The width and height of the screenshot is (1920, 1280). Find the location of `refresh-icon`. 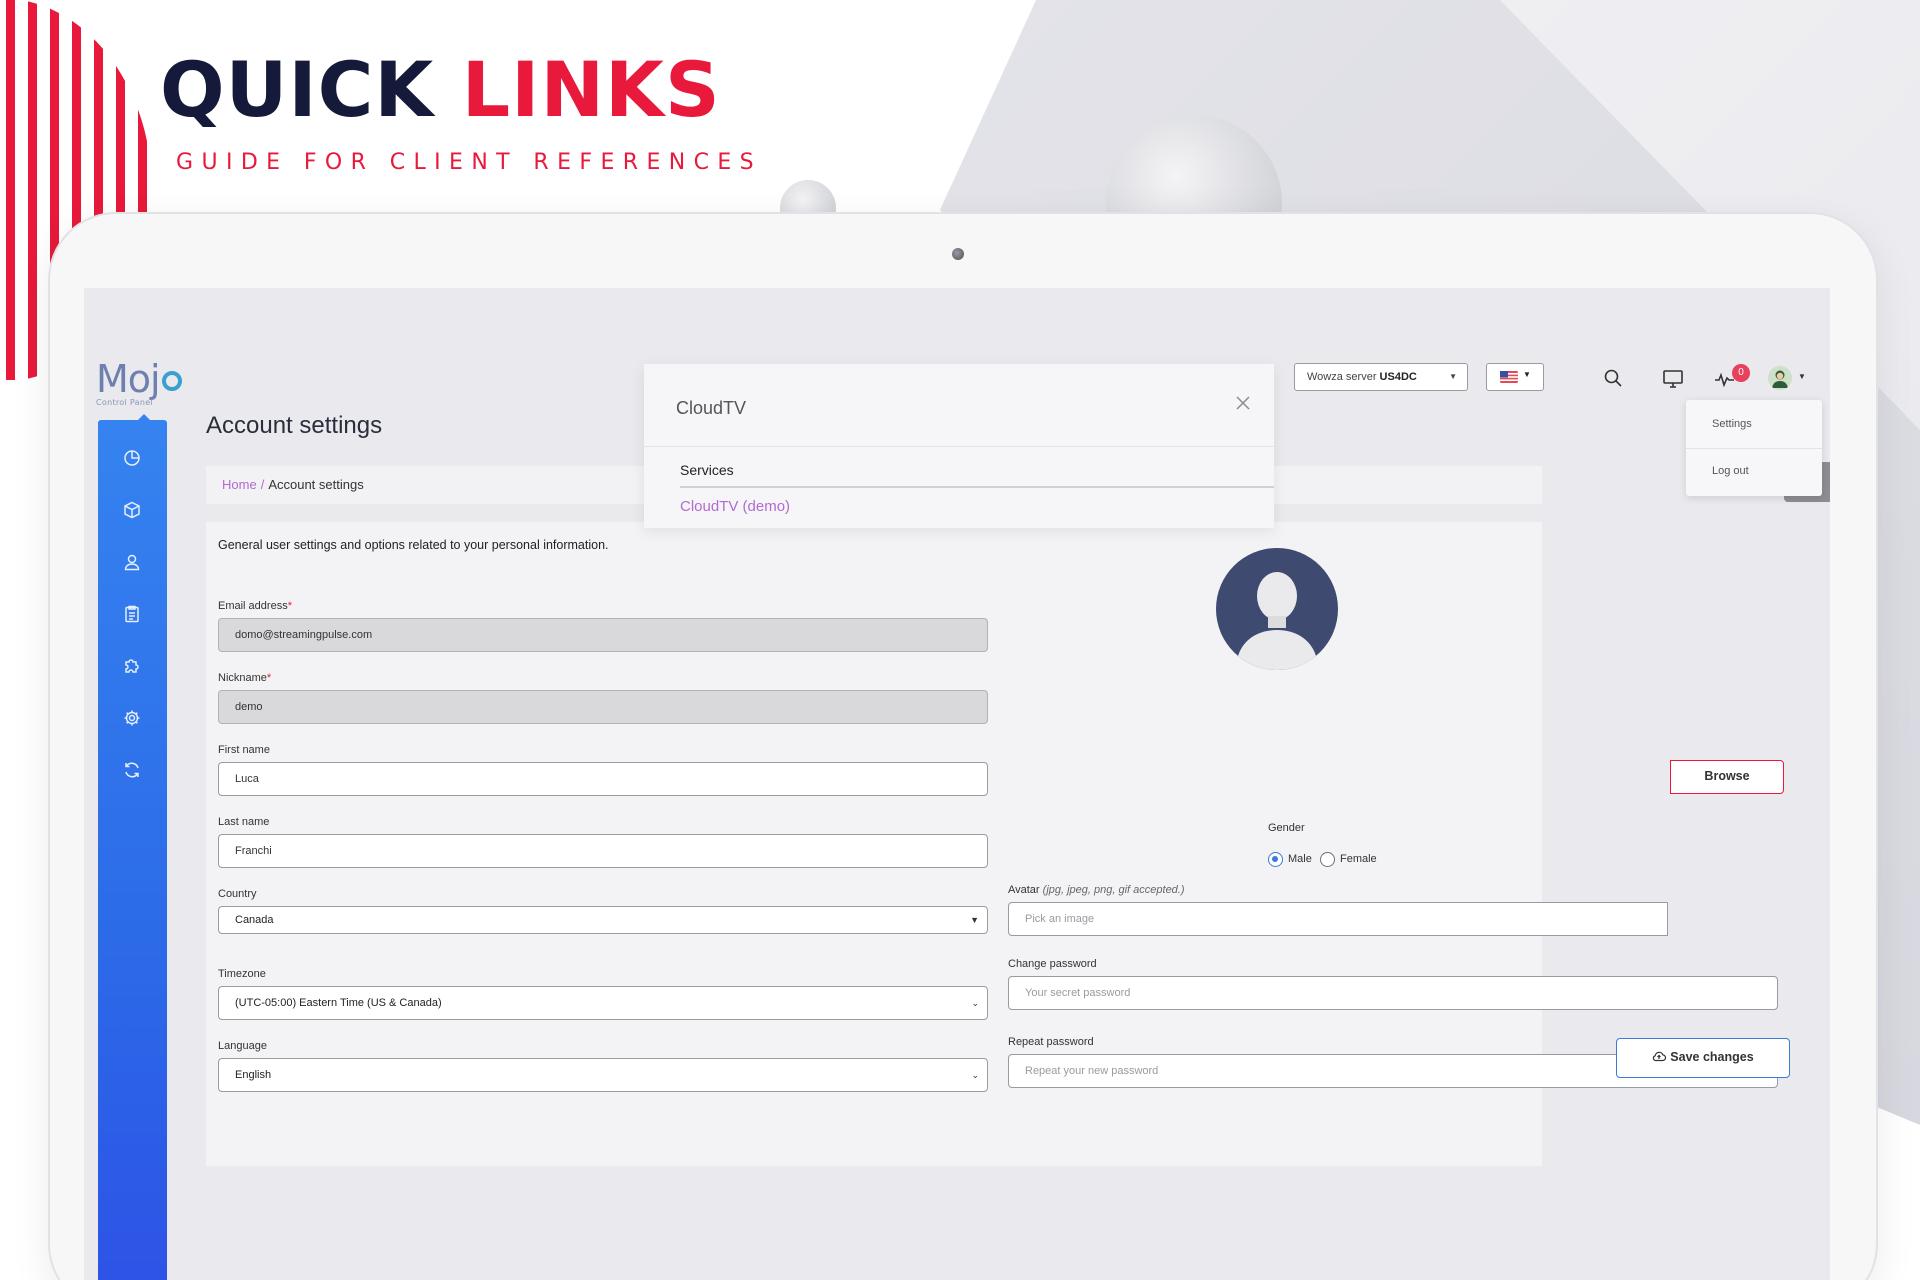

refresh-icon is located at coordinates (132, 770).